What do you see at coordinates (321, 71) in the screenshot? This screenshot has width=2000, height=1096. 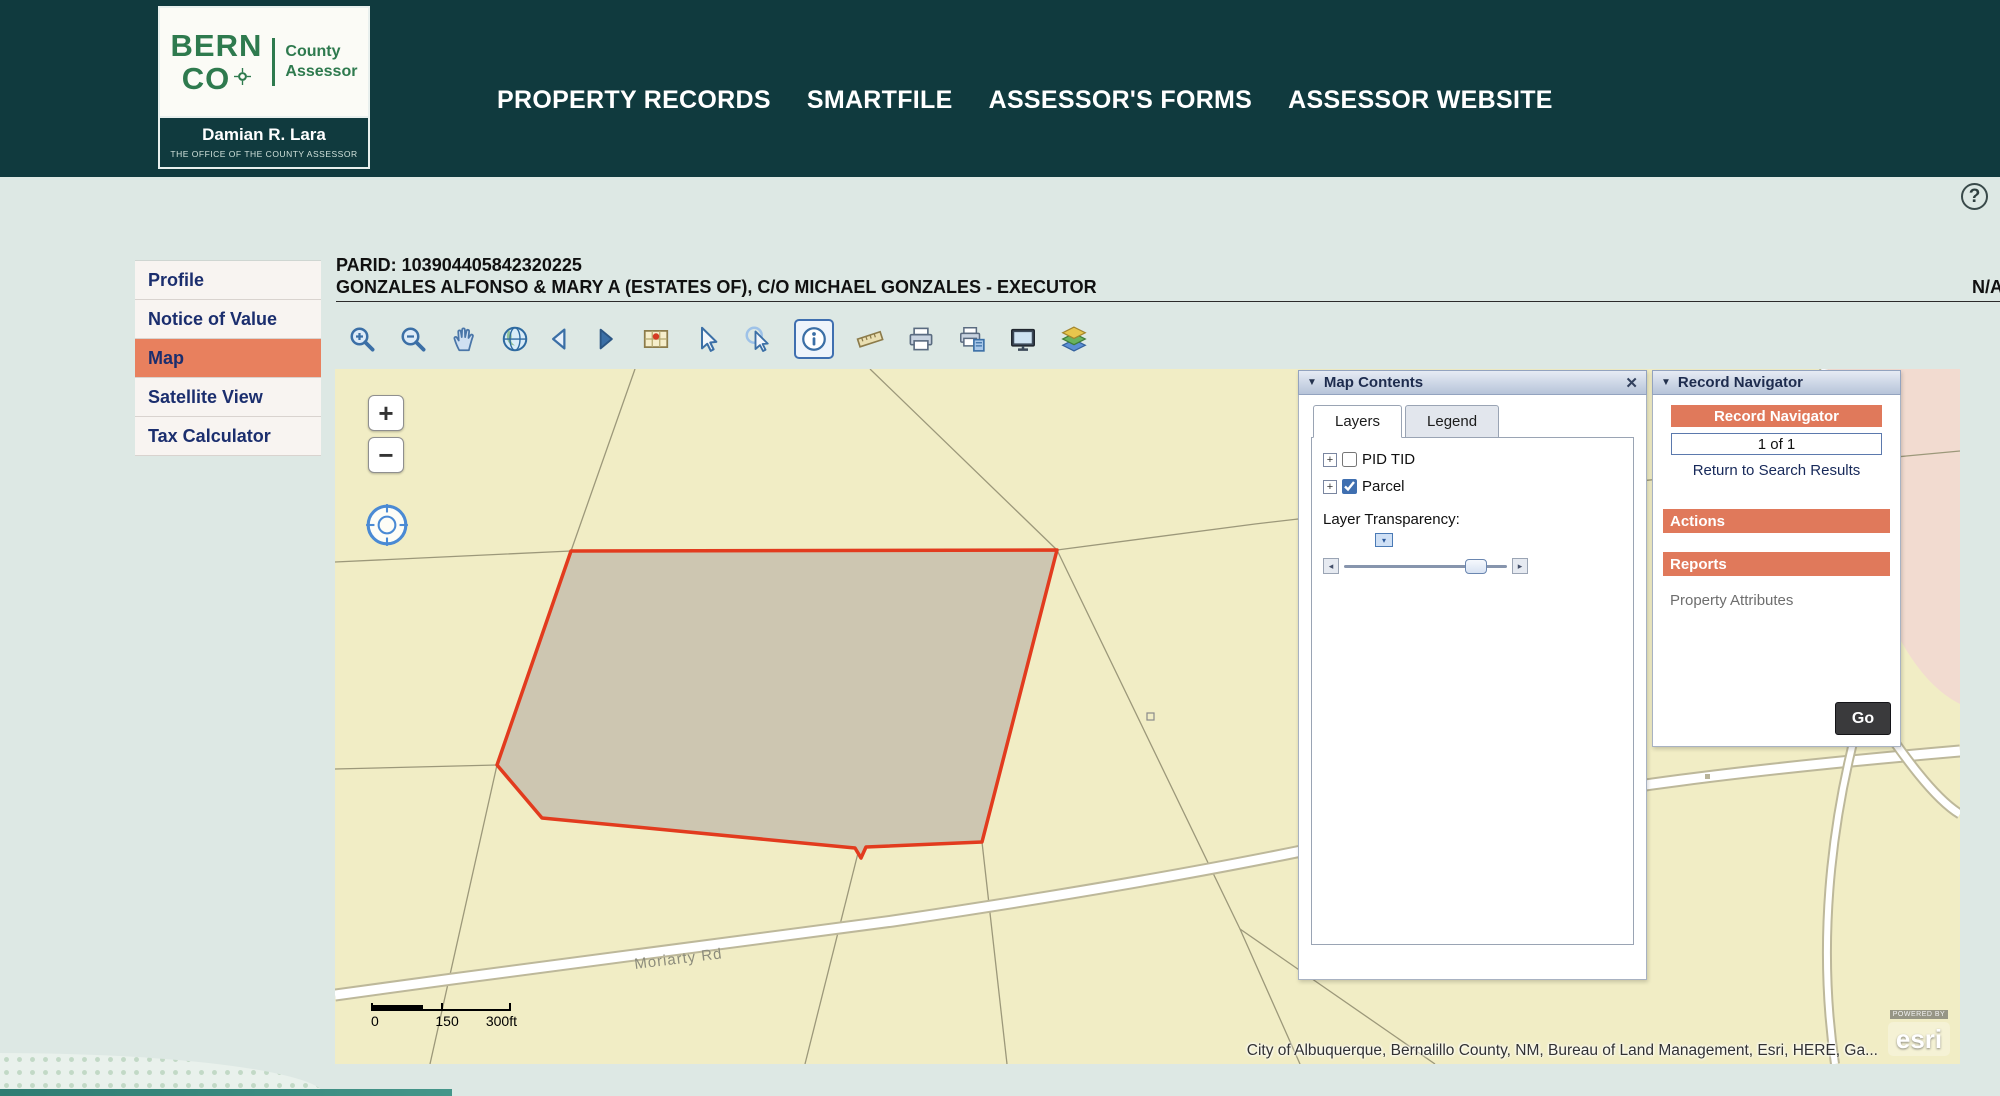 I see `logo-assessor-text: Assessor` at bounding box center [321, 71].